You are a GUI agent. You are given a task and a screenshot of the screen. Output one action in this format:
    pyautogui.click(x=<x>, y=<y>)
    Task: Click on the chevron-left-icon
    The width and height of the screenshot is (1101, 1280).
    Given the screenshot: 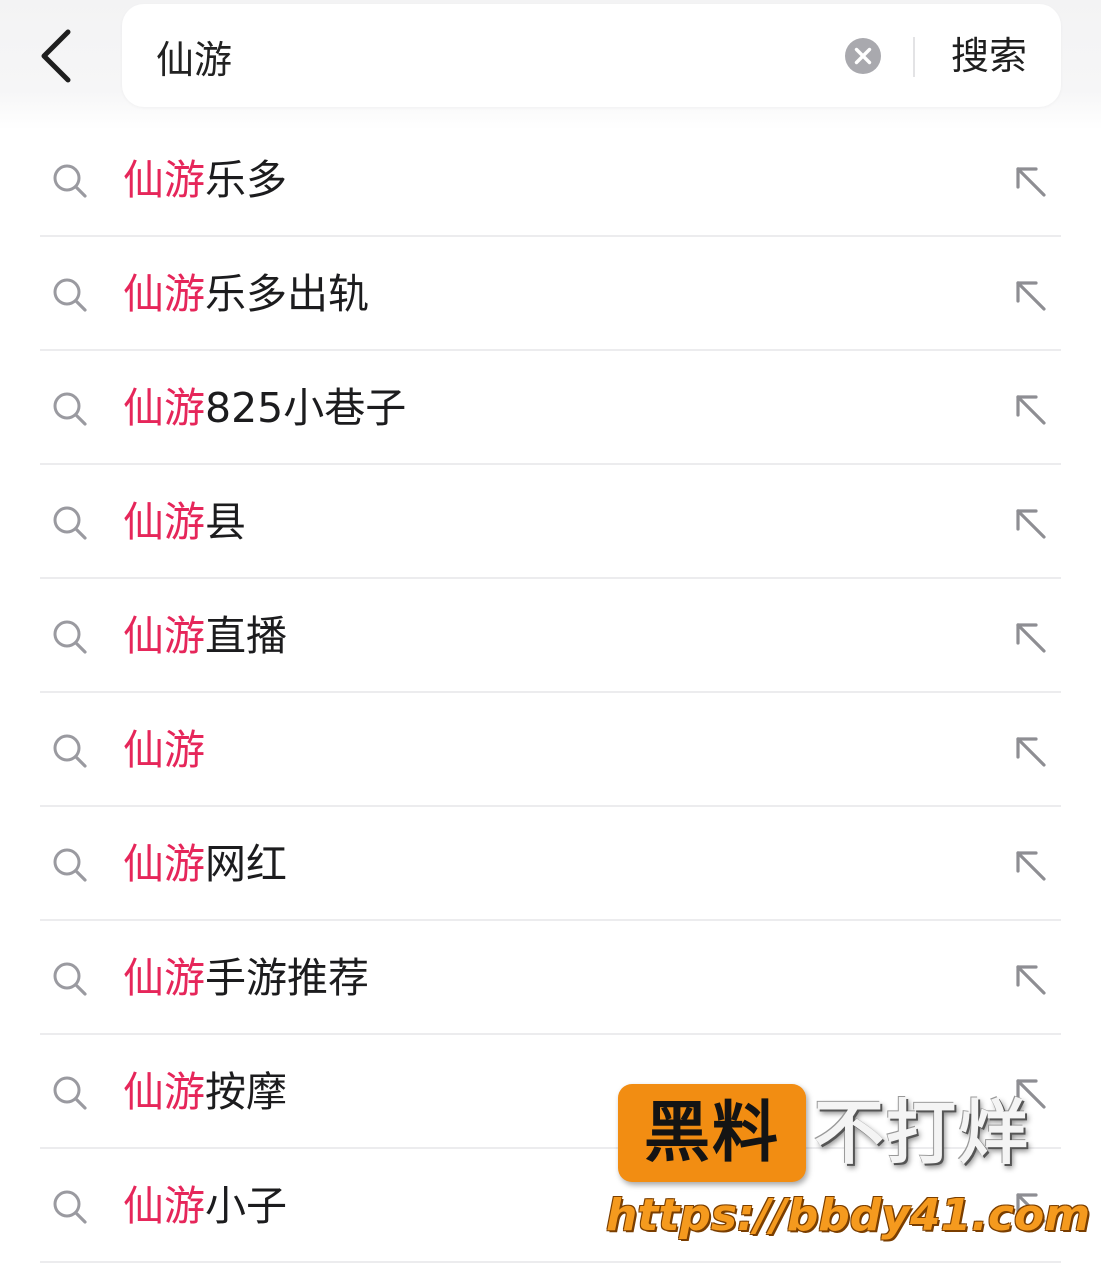 What is the action you would take?
    pyautogui.click(x=56, y=56)
    